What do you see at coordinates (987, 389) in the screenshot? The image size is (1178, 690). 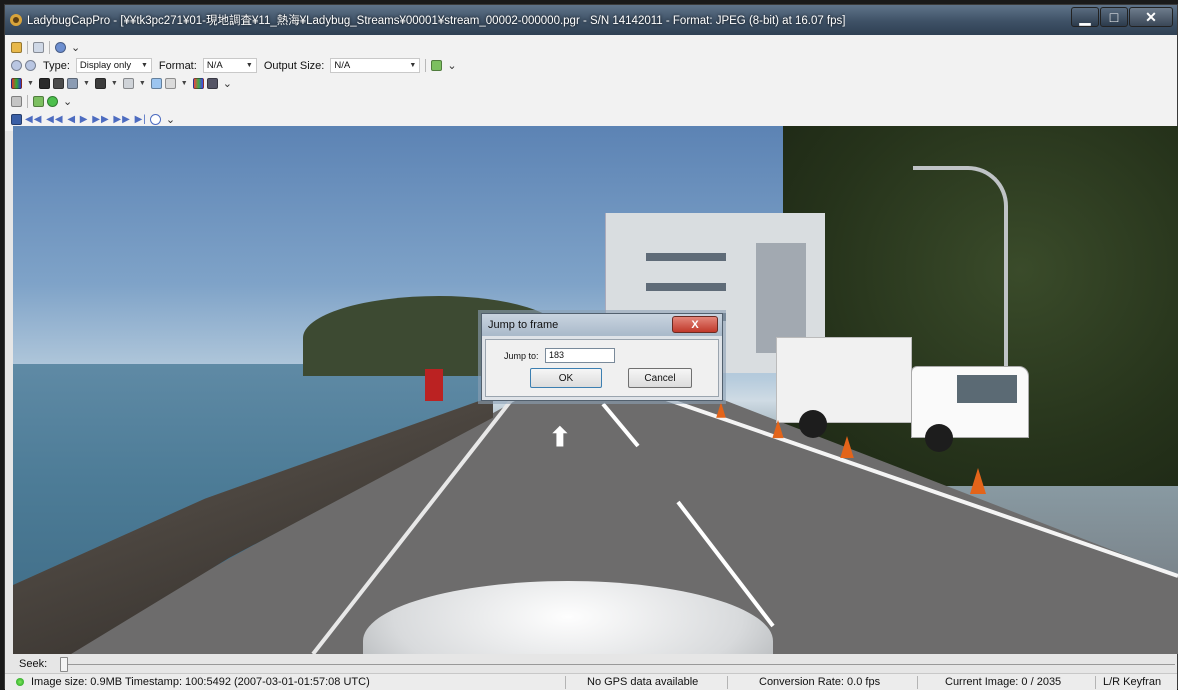 I see `truck-windshield` at bounding box center [987, 389].